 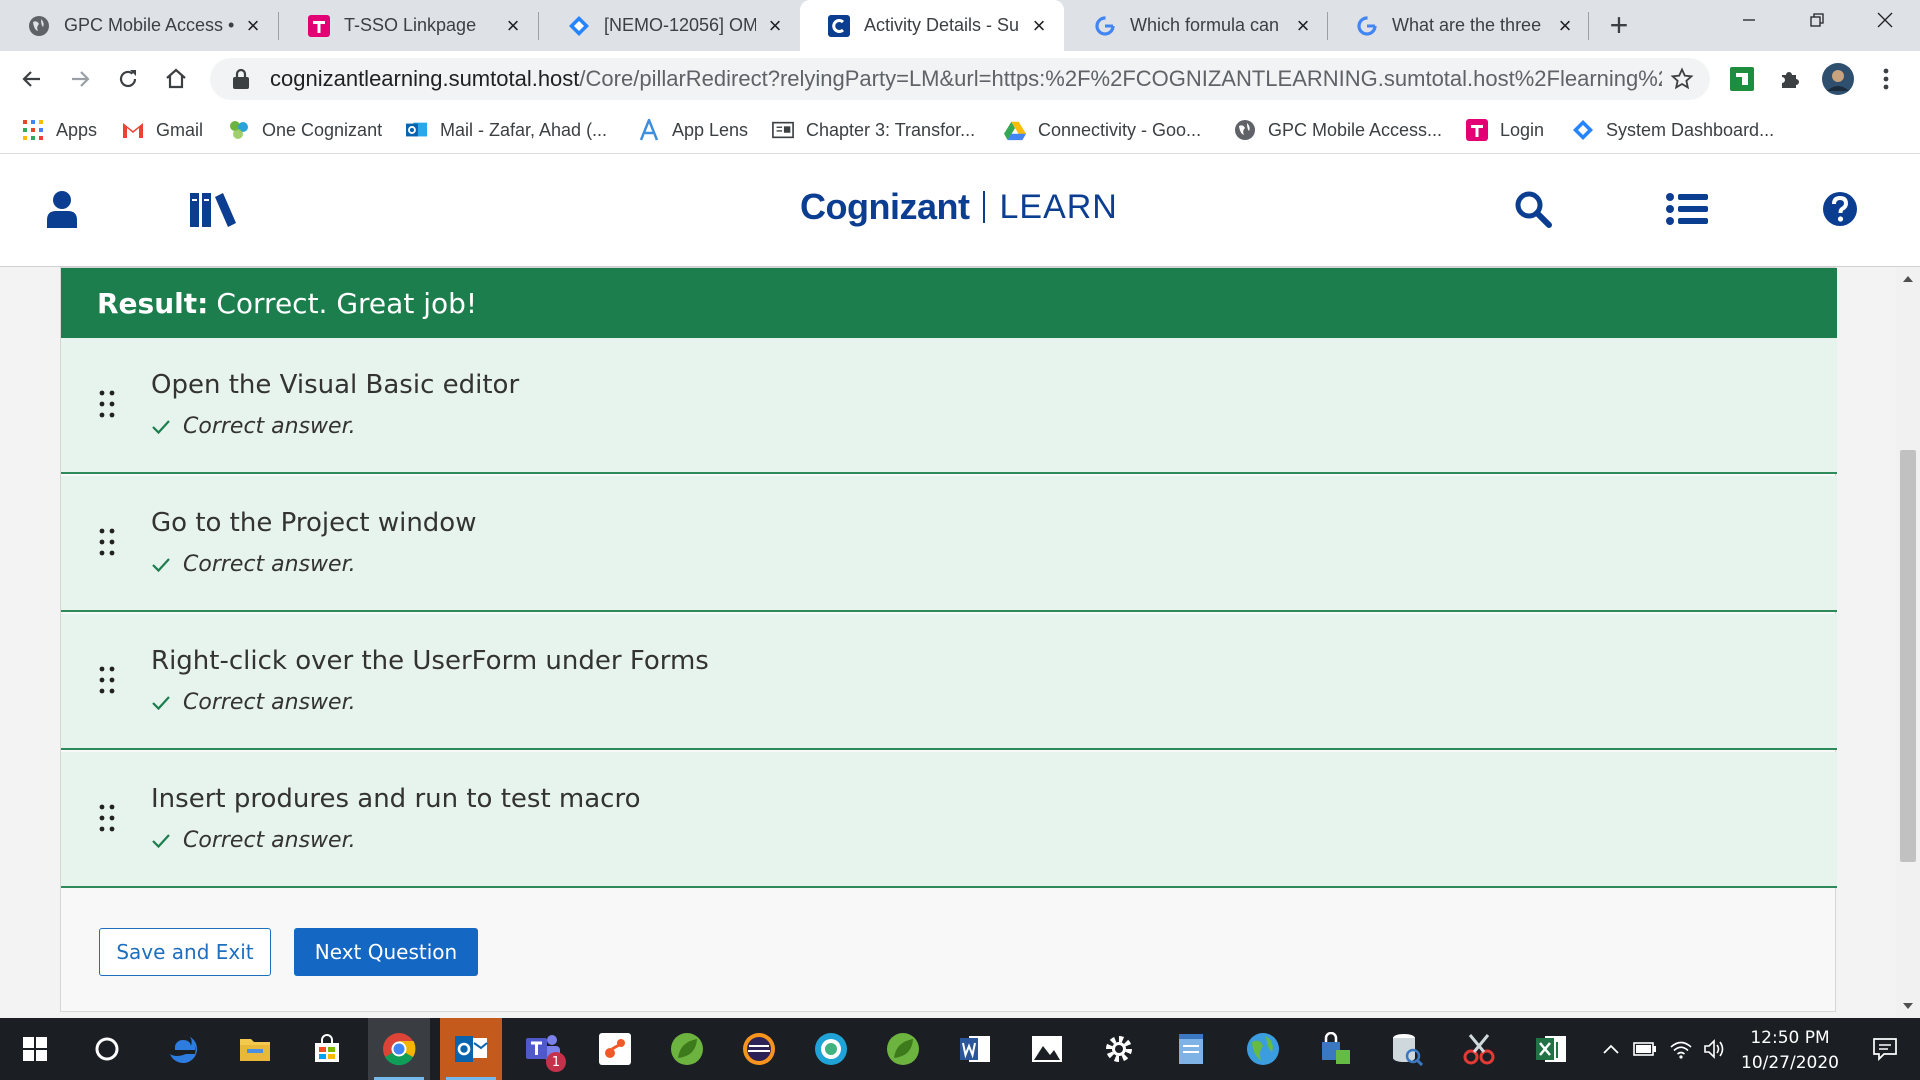 What do you see at coordinates (959, 207) in the screenshot?
I see `cognizant-learn-logo: Cognizant LEARN` at bounding box center [959, 207].